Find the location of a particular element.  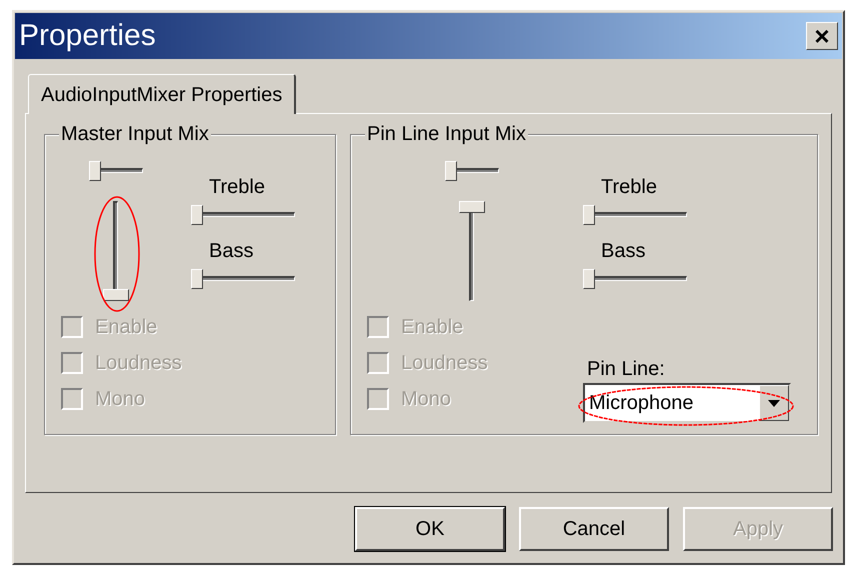

close-button: × is located at coordinates (822, 36).